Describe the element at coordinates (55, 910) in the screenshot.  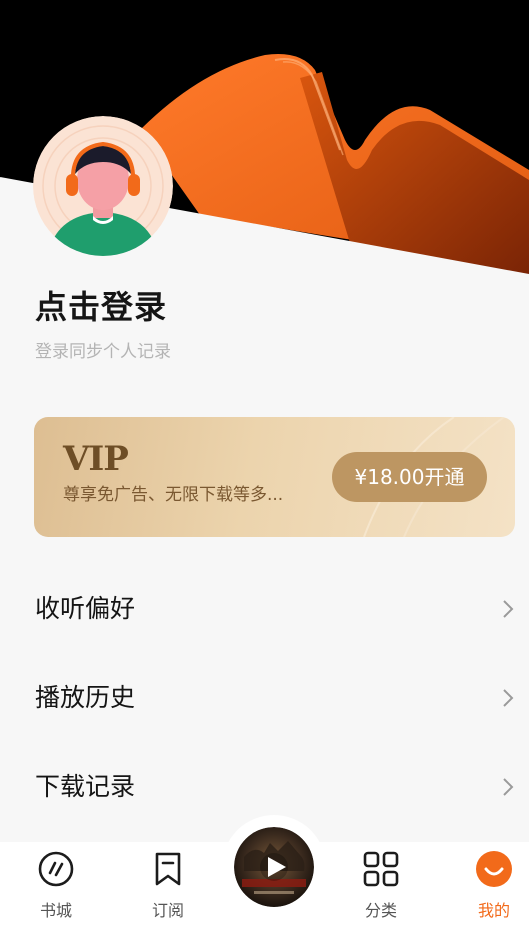
I see `tab-label: 书城` at that location.